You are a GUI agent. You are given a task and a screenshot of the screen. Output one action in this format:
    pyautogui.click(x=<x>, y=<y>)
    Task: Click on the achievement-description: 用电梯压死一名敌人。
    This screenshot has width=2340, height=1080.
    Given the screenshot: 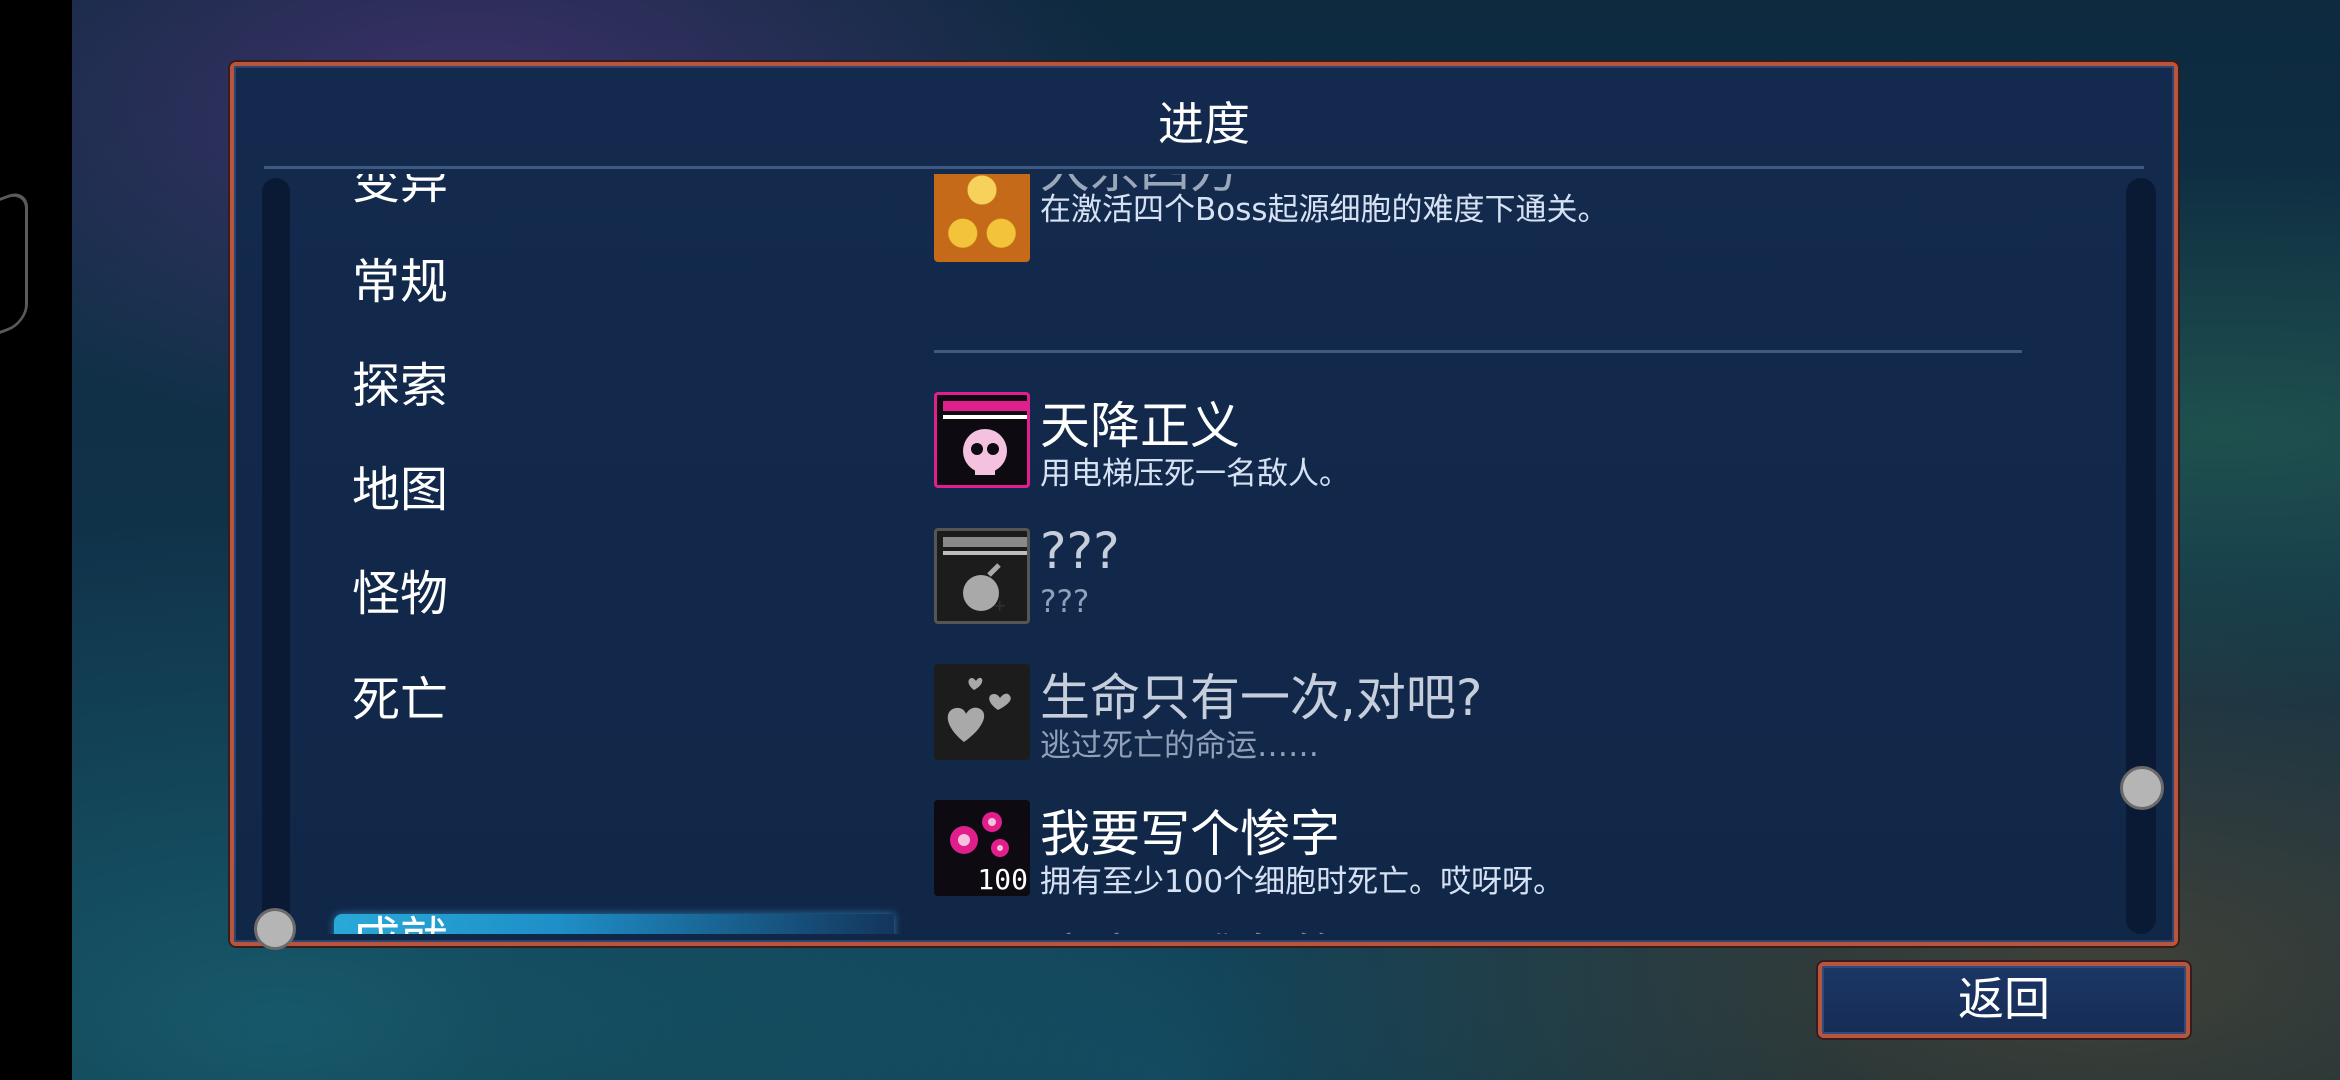 What is the action you would take?
    pyautogui.click(x=1195, y=474)
    